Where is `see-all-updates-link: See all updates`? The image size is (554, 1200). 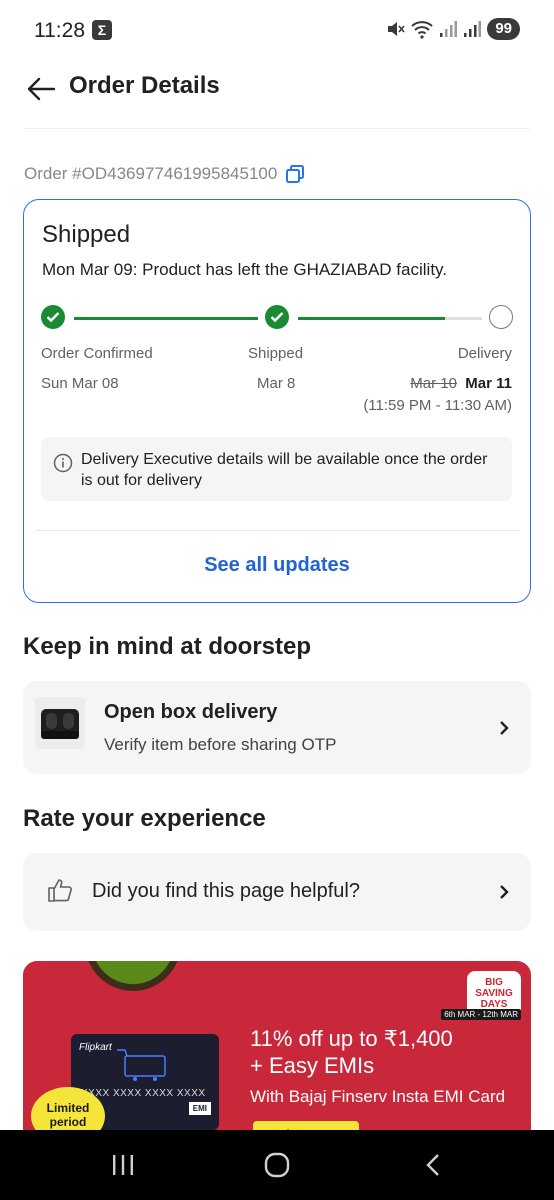 see-all-updates-link: See all updates is located at coordinates (277, 565).